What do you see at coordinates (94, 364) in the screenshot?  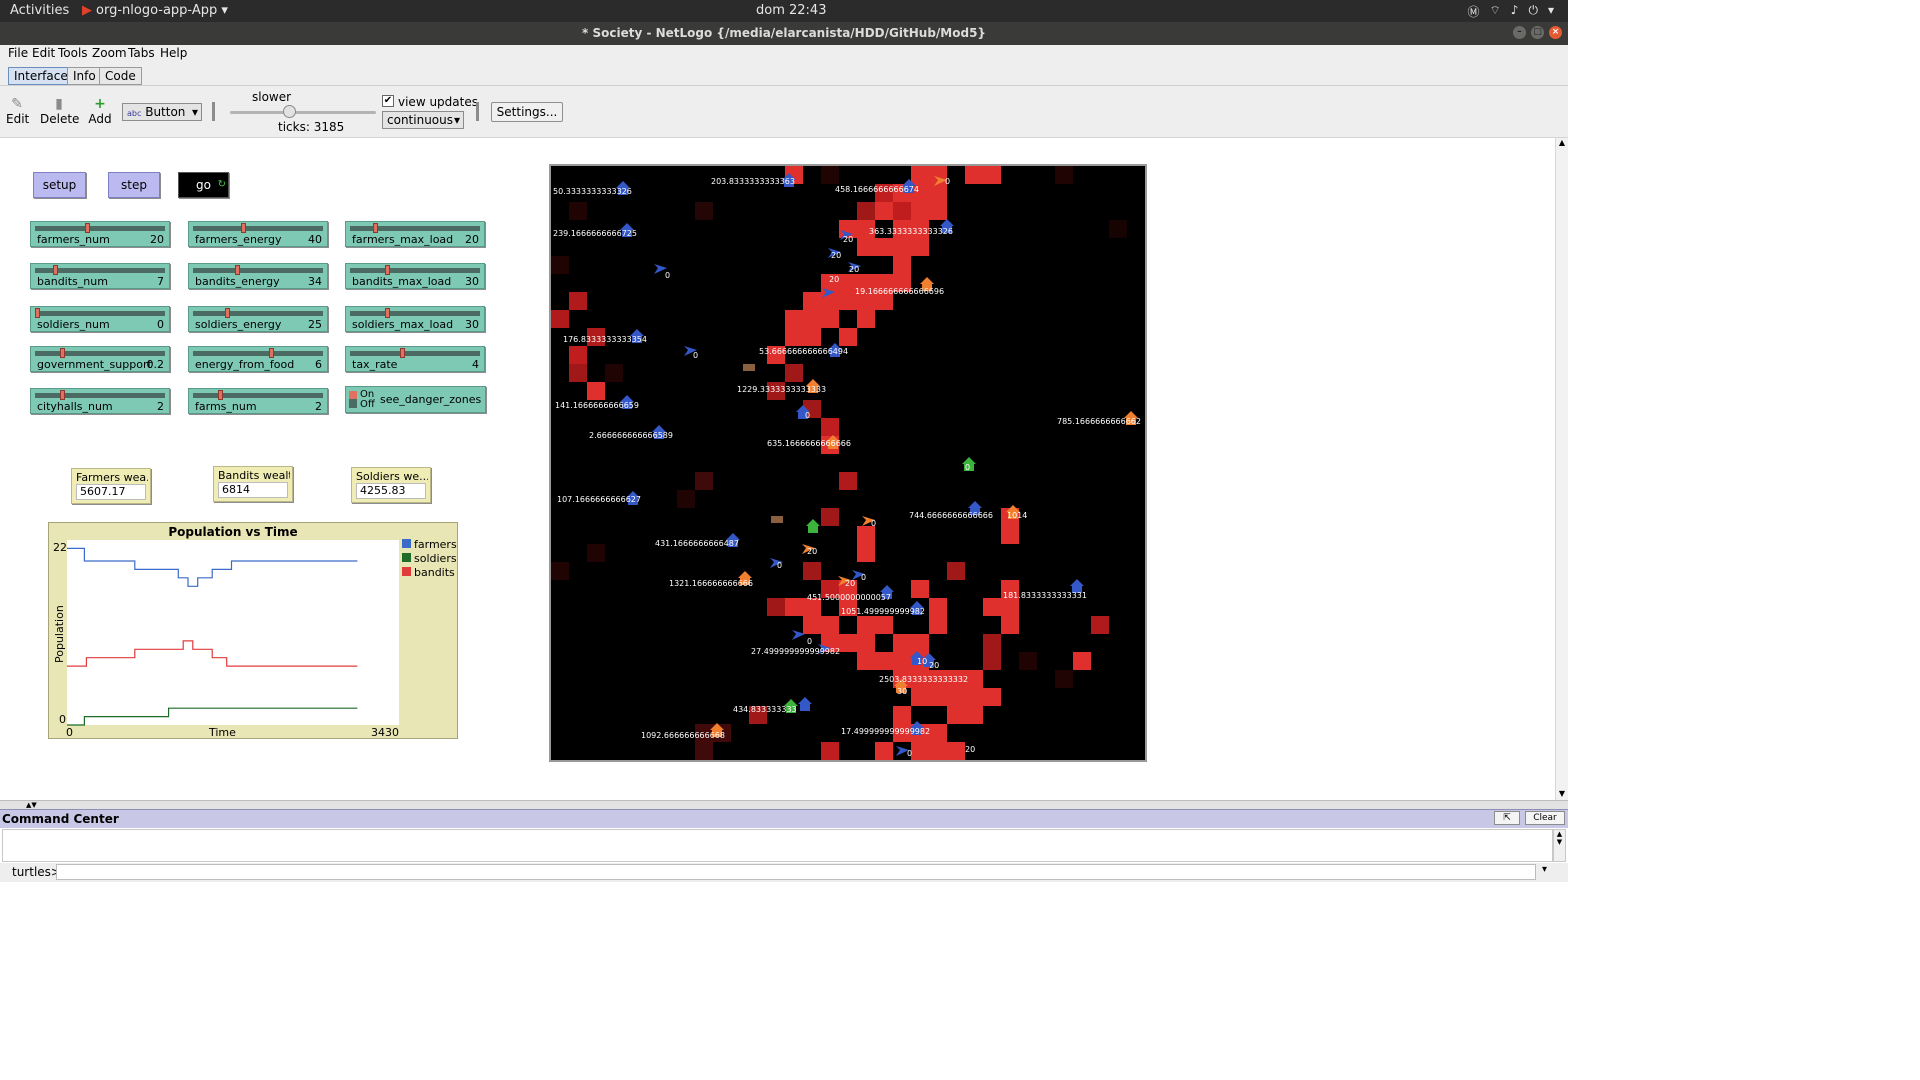 I see `slider-name: government_support` at bounding box center [94, 364].